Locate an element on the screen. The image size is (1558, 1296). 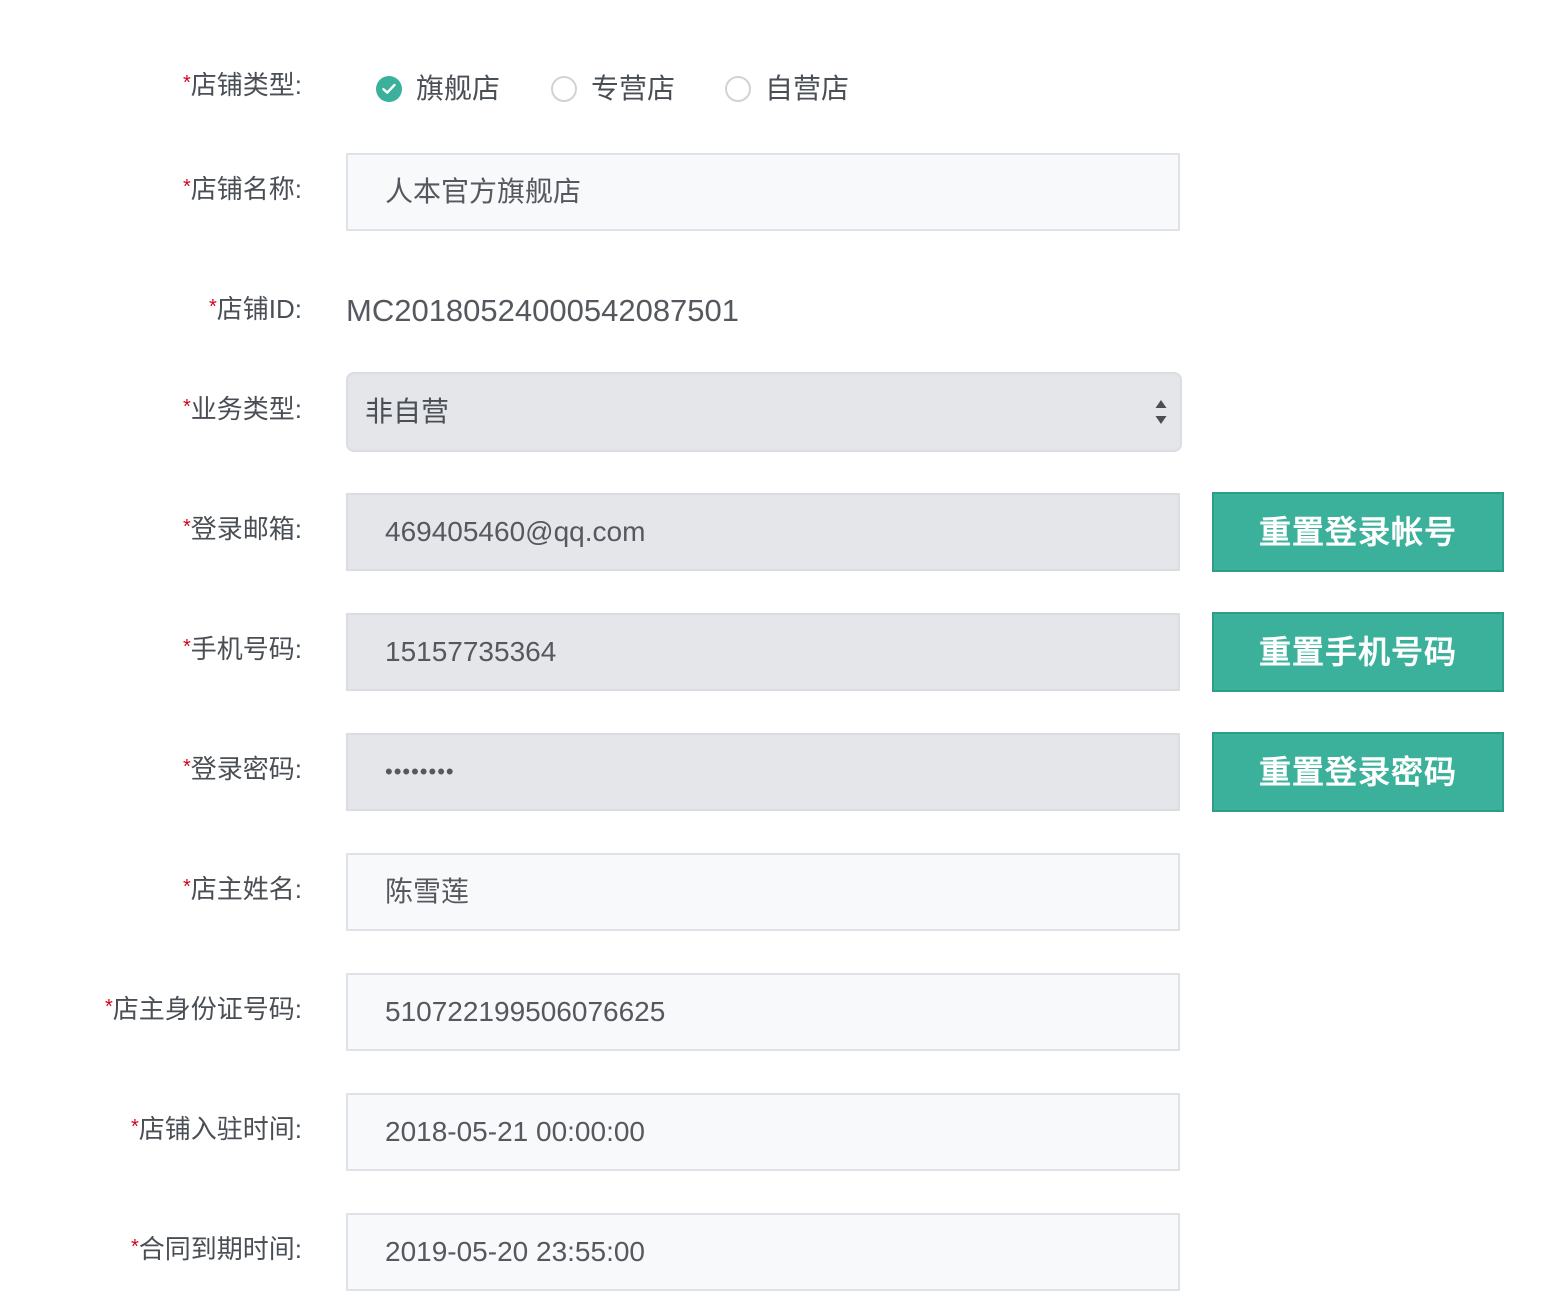
store-id-value: MC20180524000542087501 is located at coordinates (543, 310).